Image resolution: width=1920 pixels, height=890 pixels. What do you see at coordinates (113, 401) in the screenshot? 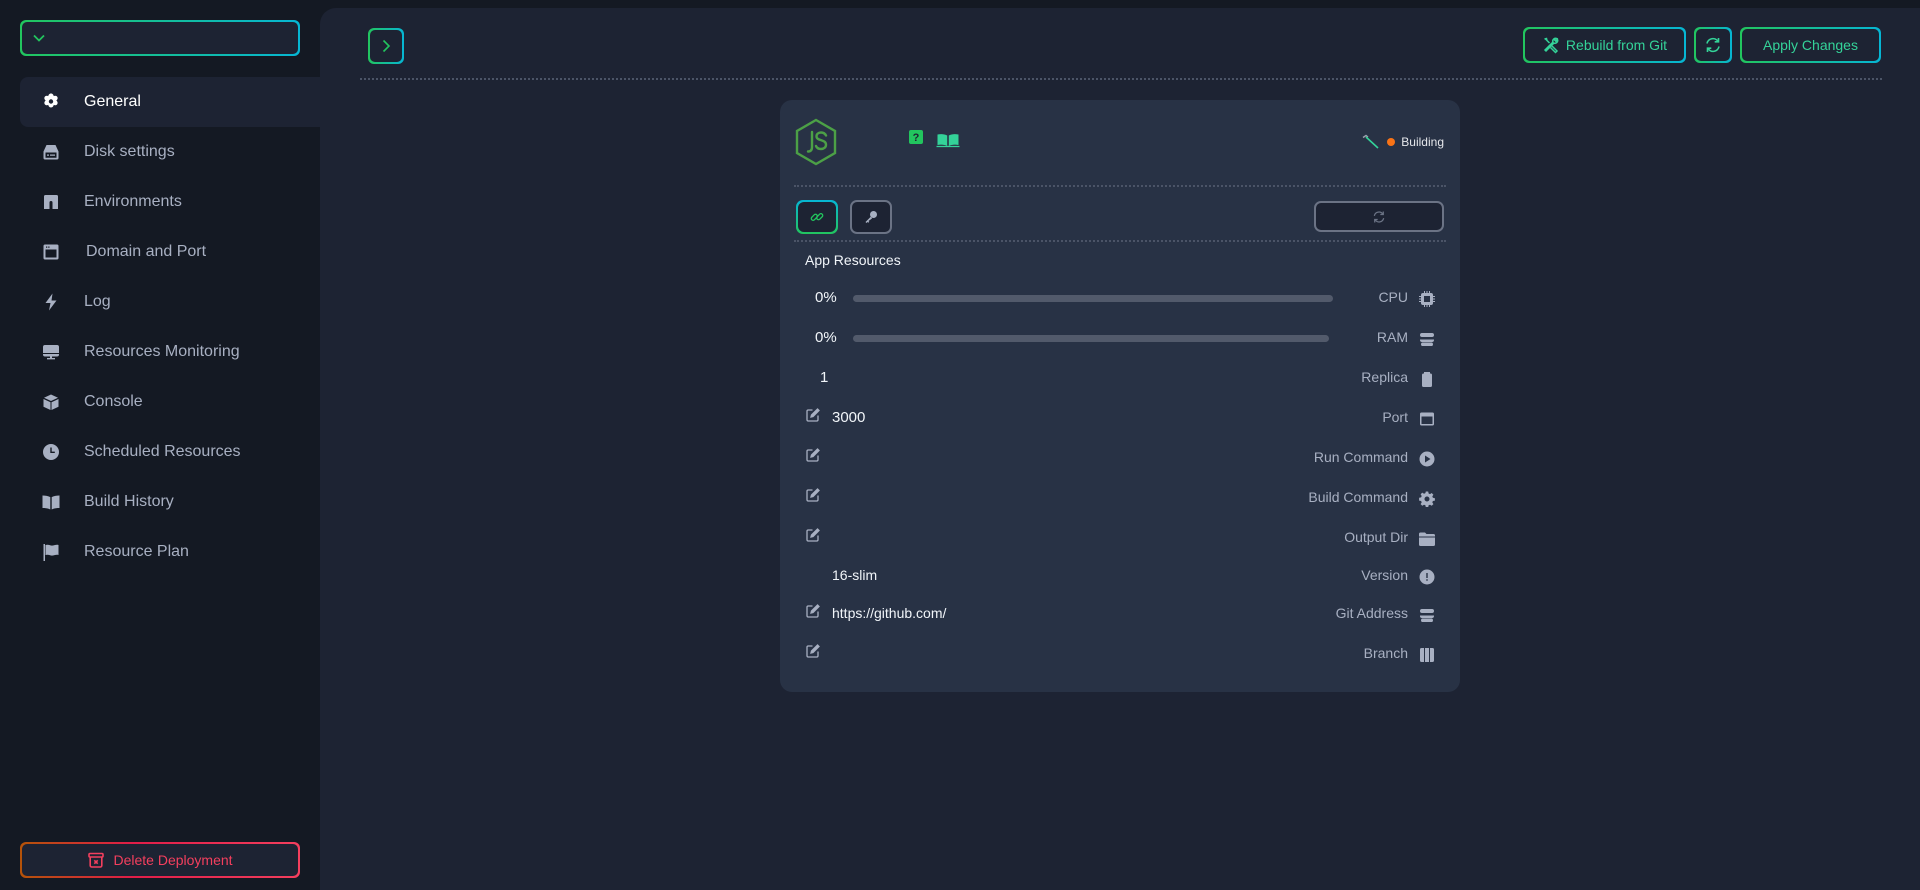
I see `sidebar-item-label: Console` at bounding box center [113, 401].